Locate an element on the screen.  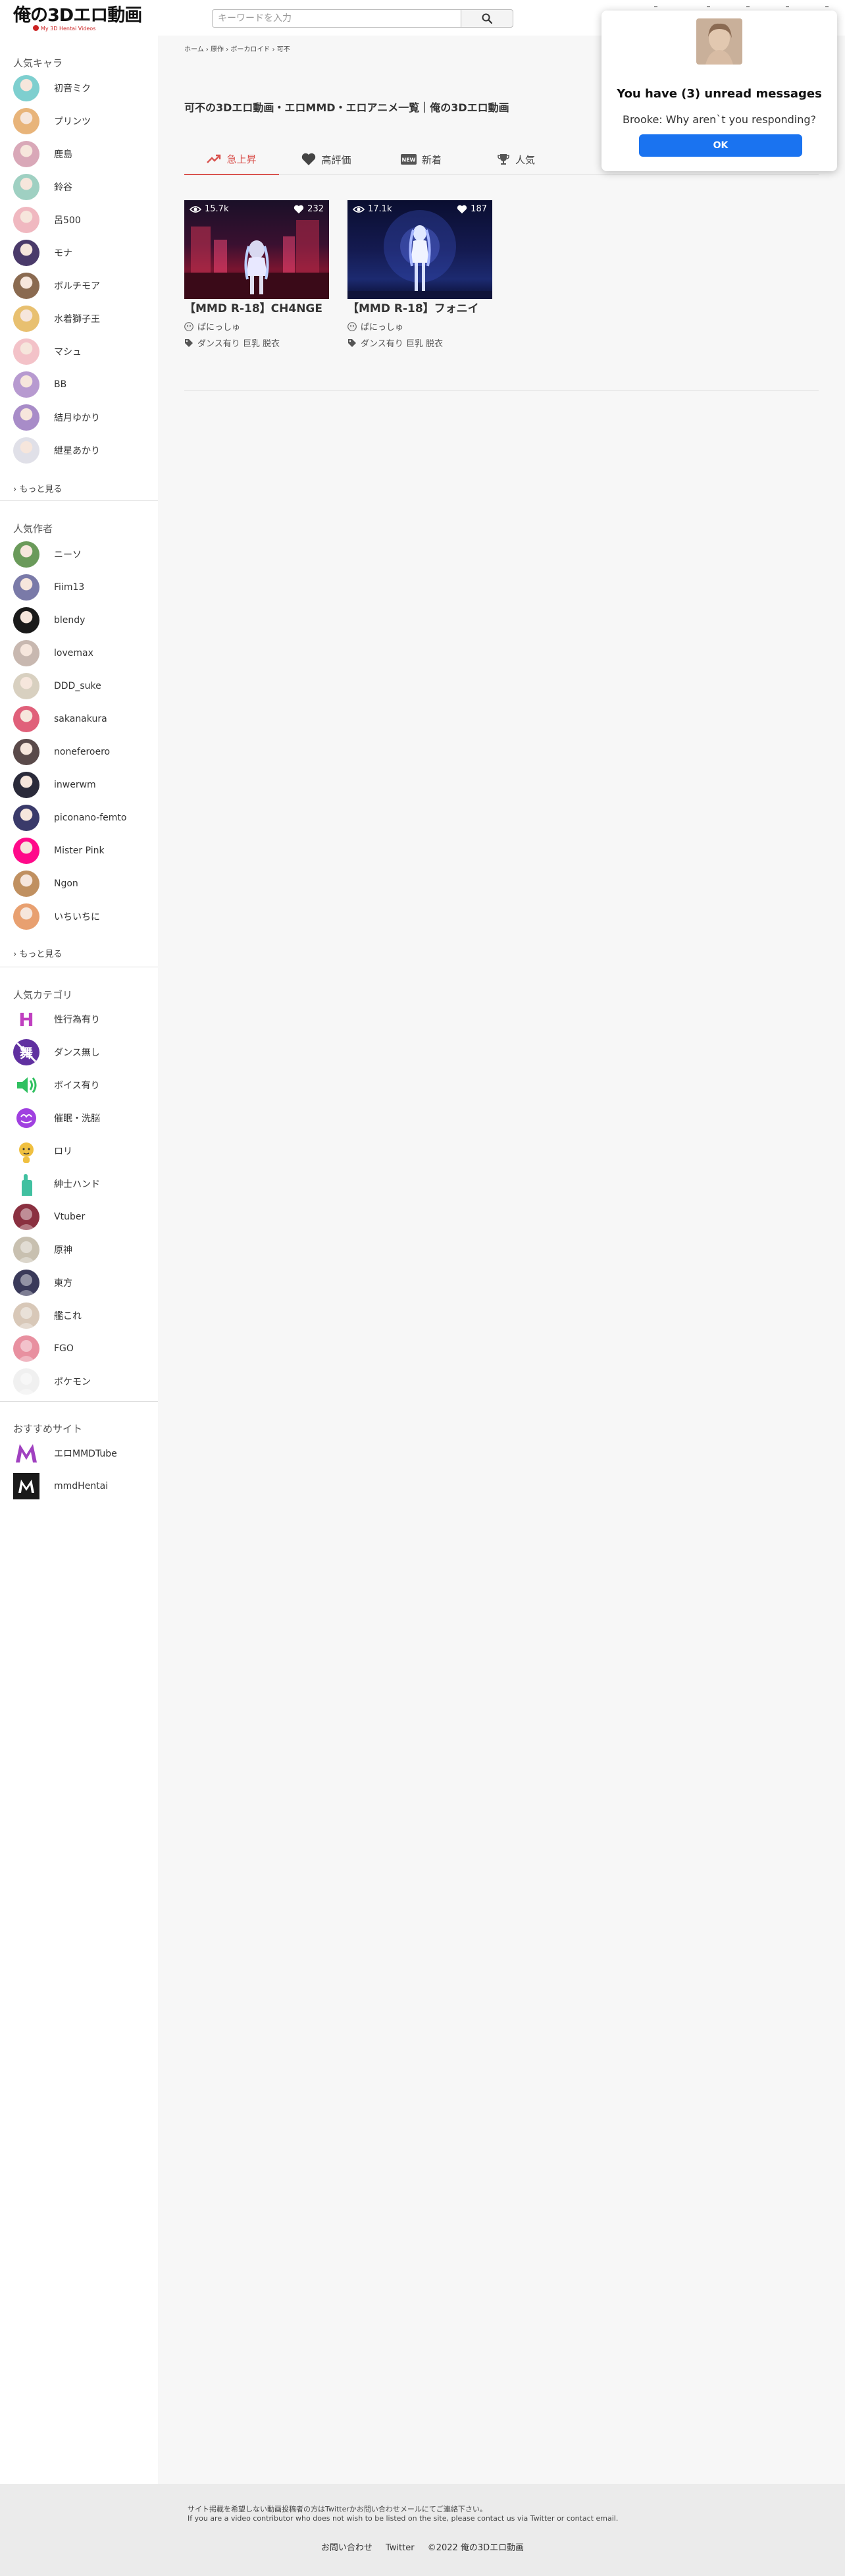
sidebar-item-label: sakanakura is located at coordinates (80, 719).